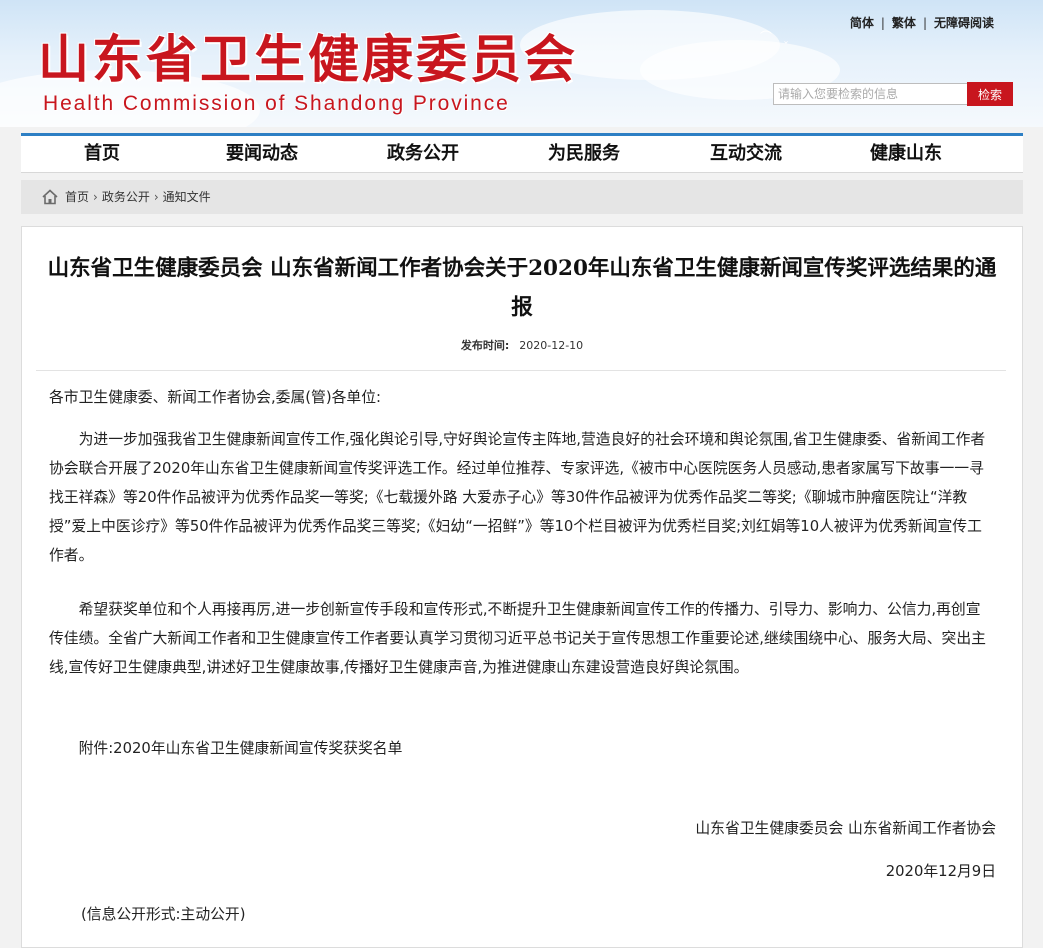  I want to click on nav-item-public-service: 为民服务, so click(584, 154).